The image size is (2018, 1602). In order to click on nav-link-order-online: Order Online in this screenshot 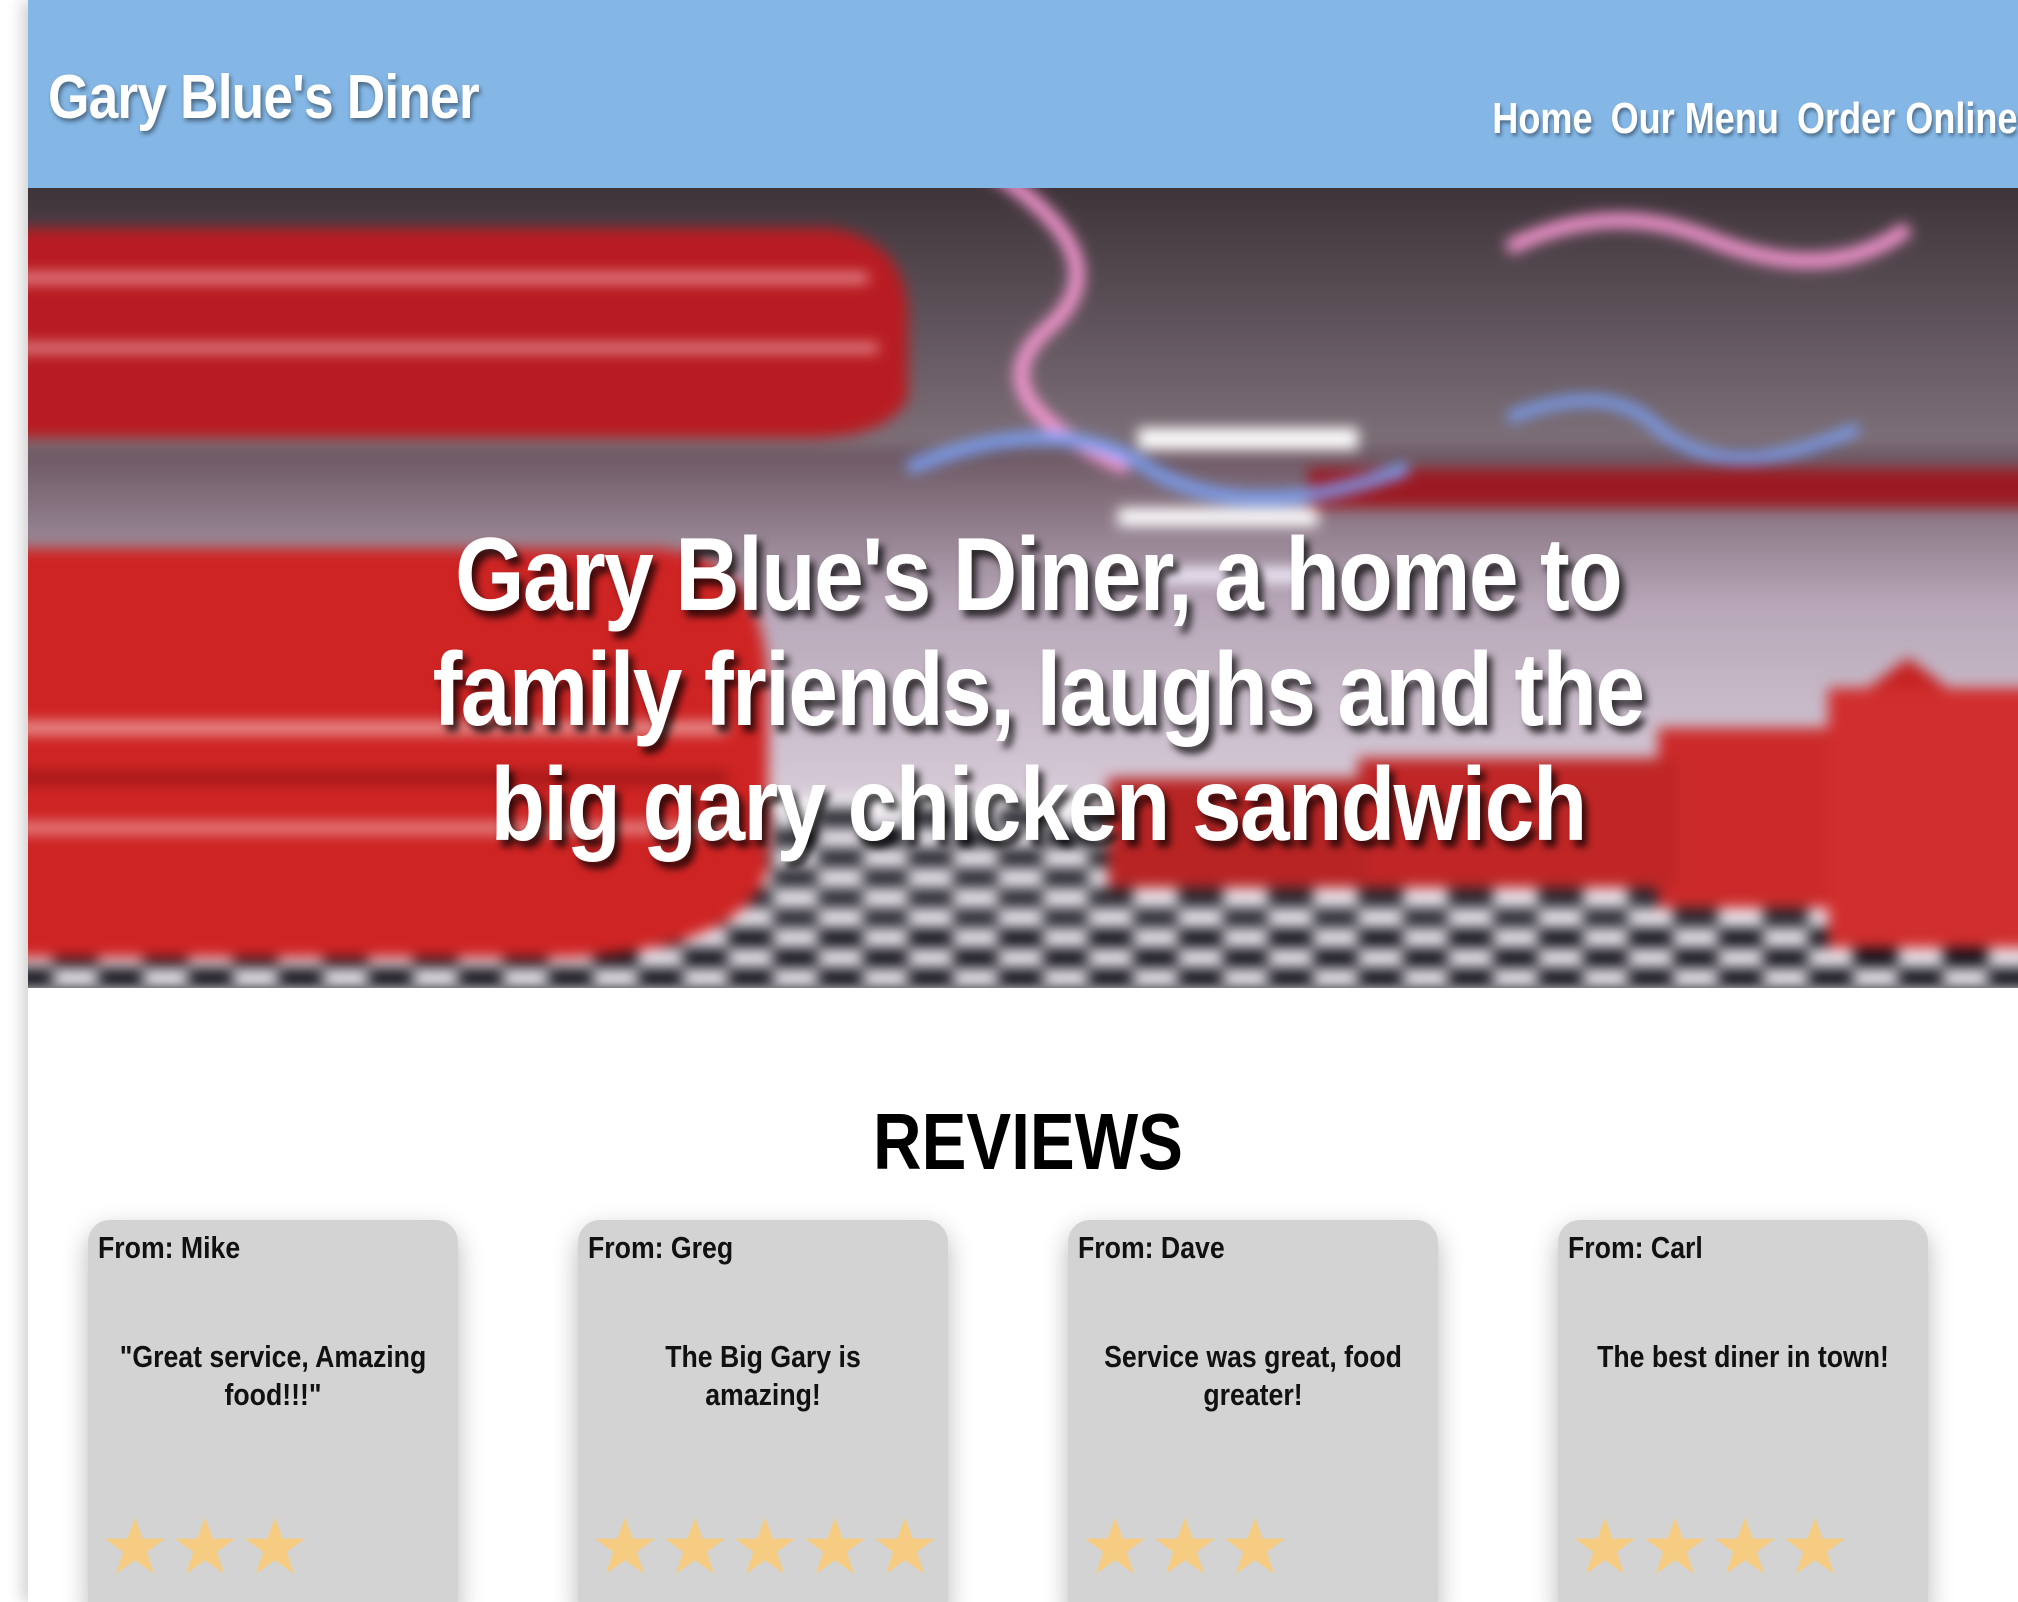, I will do `click(1907, 119)`.